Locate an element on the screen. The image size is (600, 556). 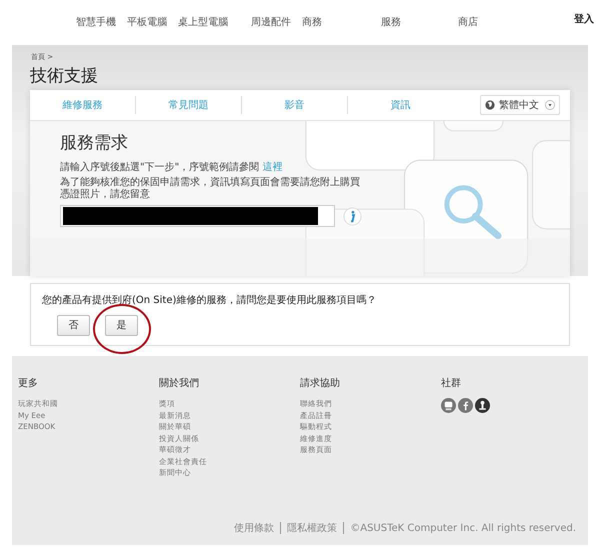
page-title: 技術支援 is located at coordinates (64, 76).